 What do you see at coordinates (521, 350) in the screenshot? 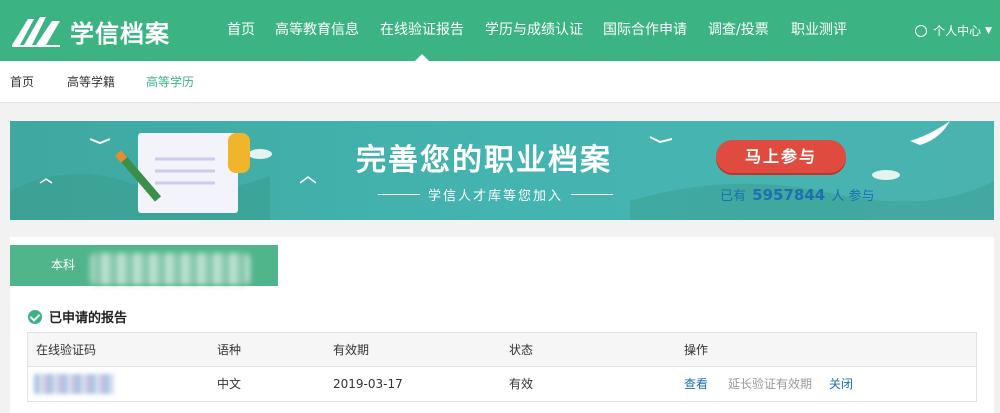
I see `column-header-status: 状态` at bounding box center [521, 350].